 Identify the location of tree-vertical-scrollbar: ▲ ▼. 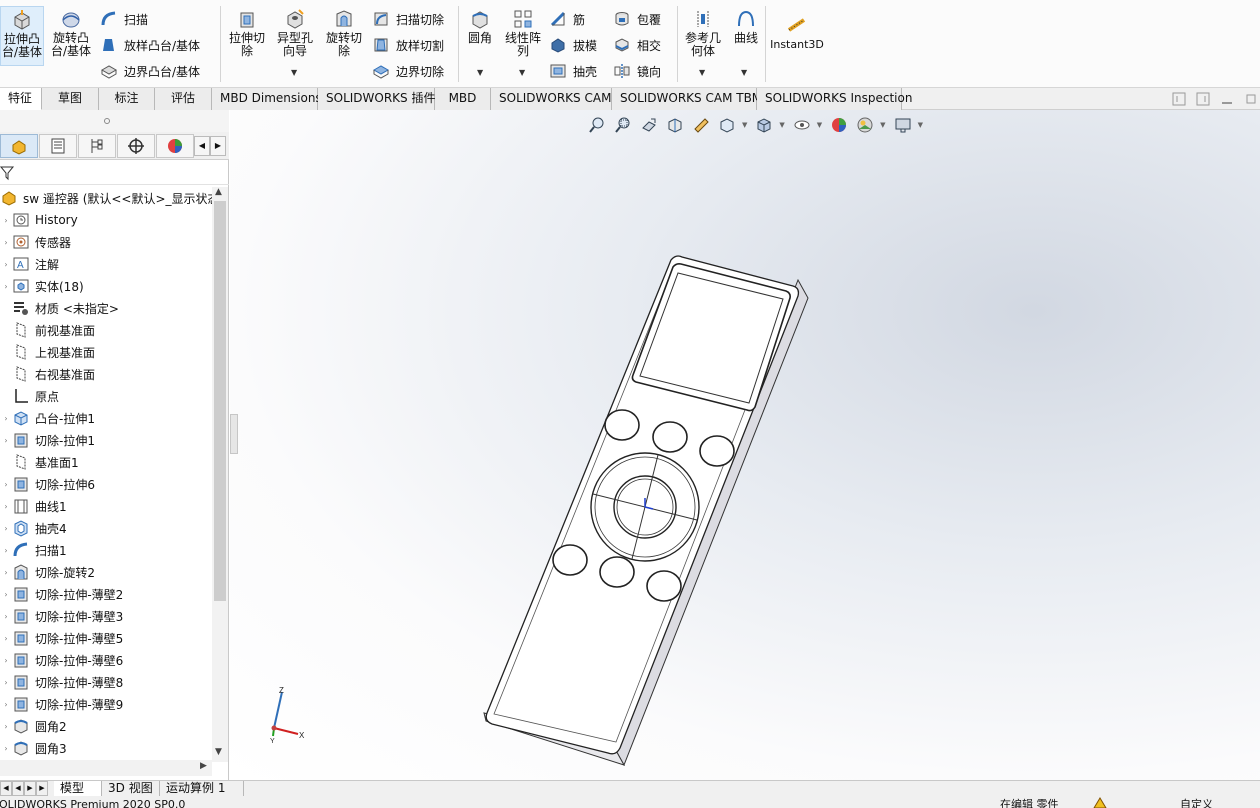
(220, 474).